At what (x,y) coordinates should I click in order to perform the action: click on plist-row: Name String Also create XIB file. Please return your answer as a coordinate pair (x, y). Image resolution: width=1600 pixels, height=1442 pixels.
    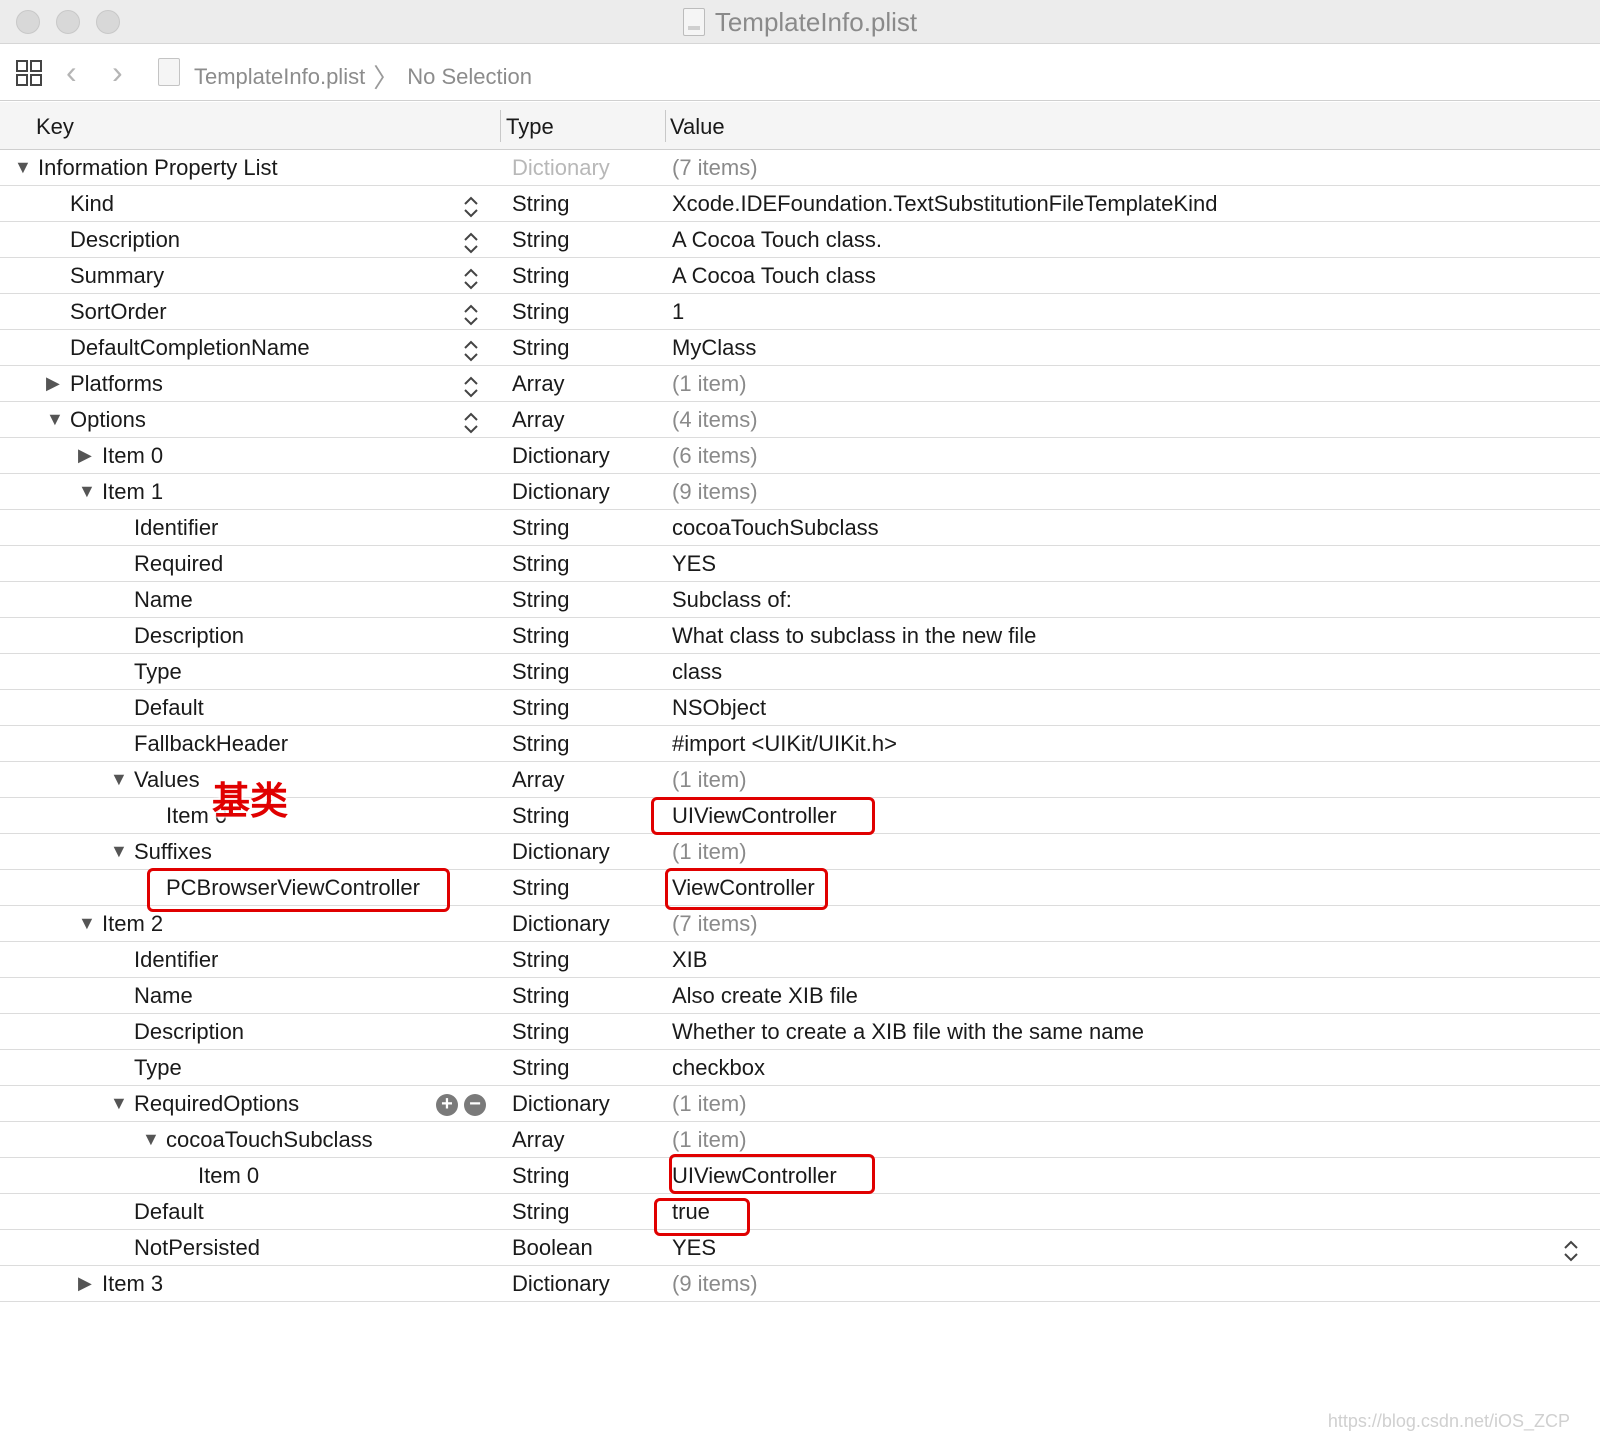
    Looking at the image, I should click on (800, 996).